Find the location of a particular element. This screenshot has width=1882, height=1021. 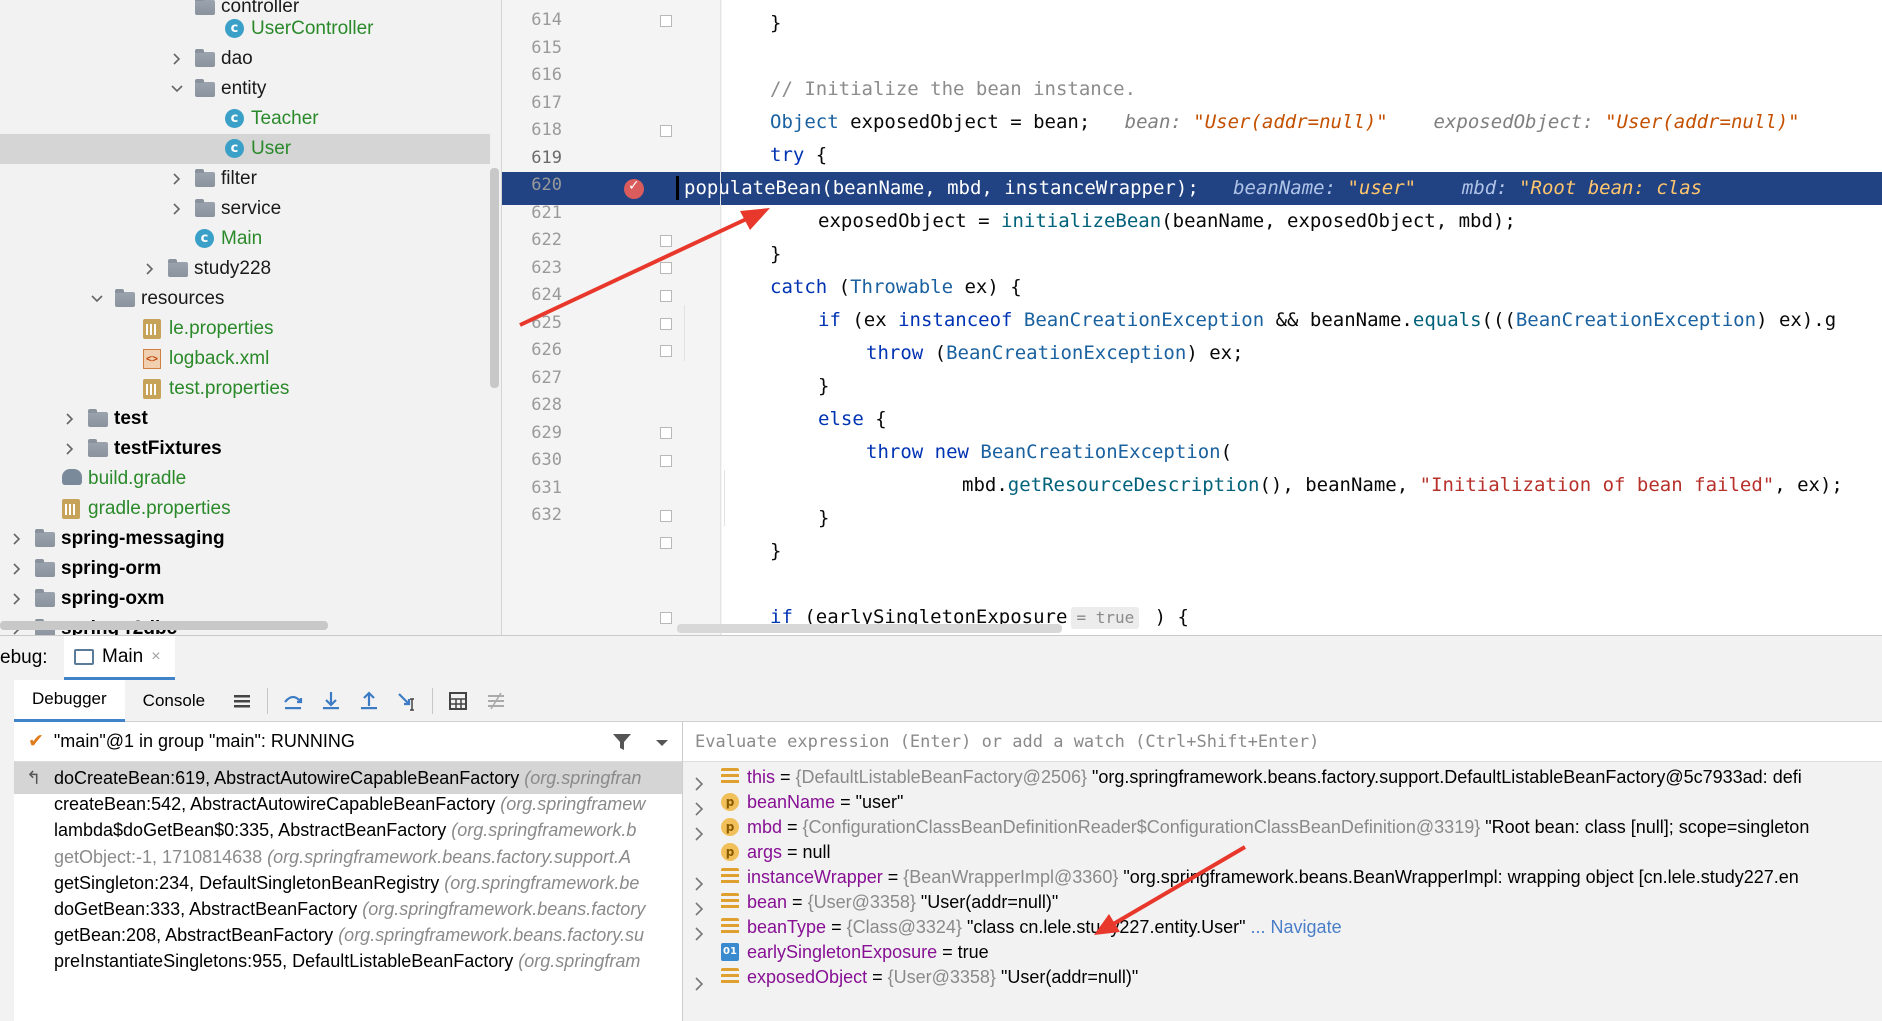

tree-item: test.properties is located at coordinates (245, 389).